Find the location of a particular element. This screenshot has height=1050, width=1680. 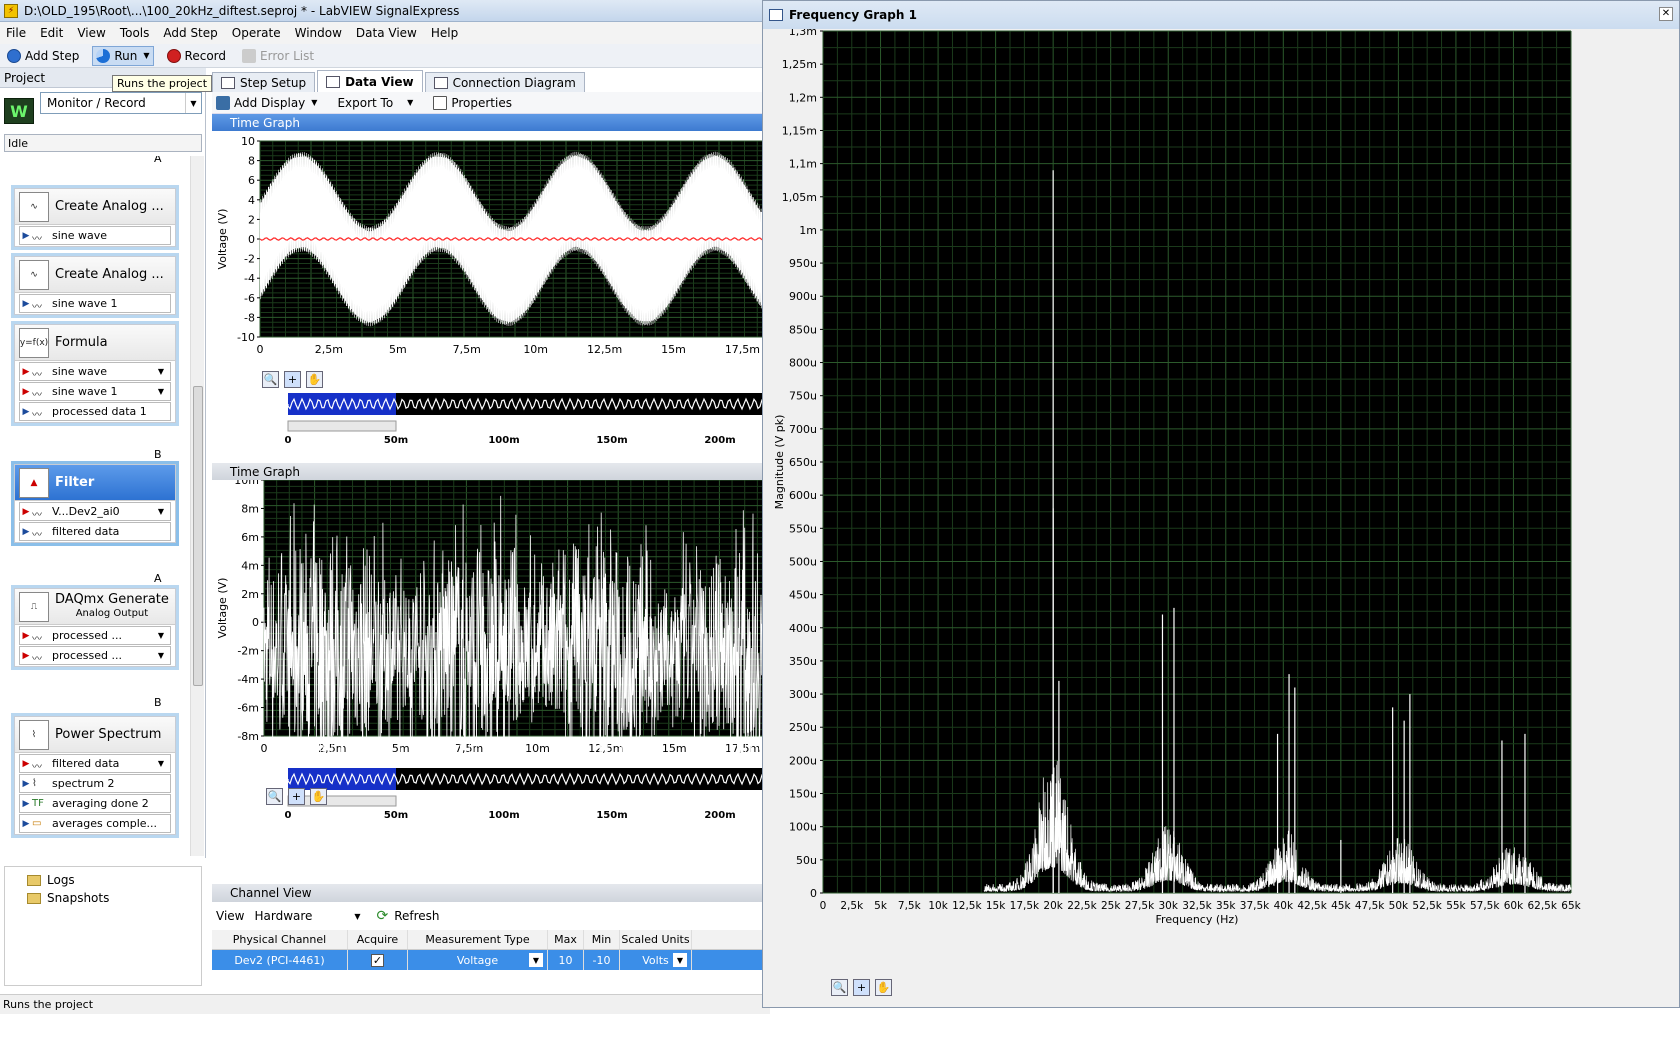

step-header: ▲ Filter is located at coordinates (95, 483).